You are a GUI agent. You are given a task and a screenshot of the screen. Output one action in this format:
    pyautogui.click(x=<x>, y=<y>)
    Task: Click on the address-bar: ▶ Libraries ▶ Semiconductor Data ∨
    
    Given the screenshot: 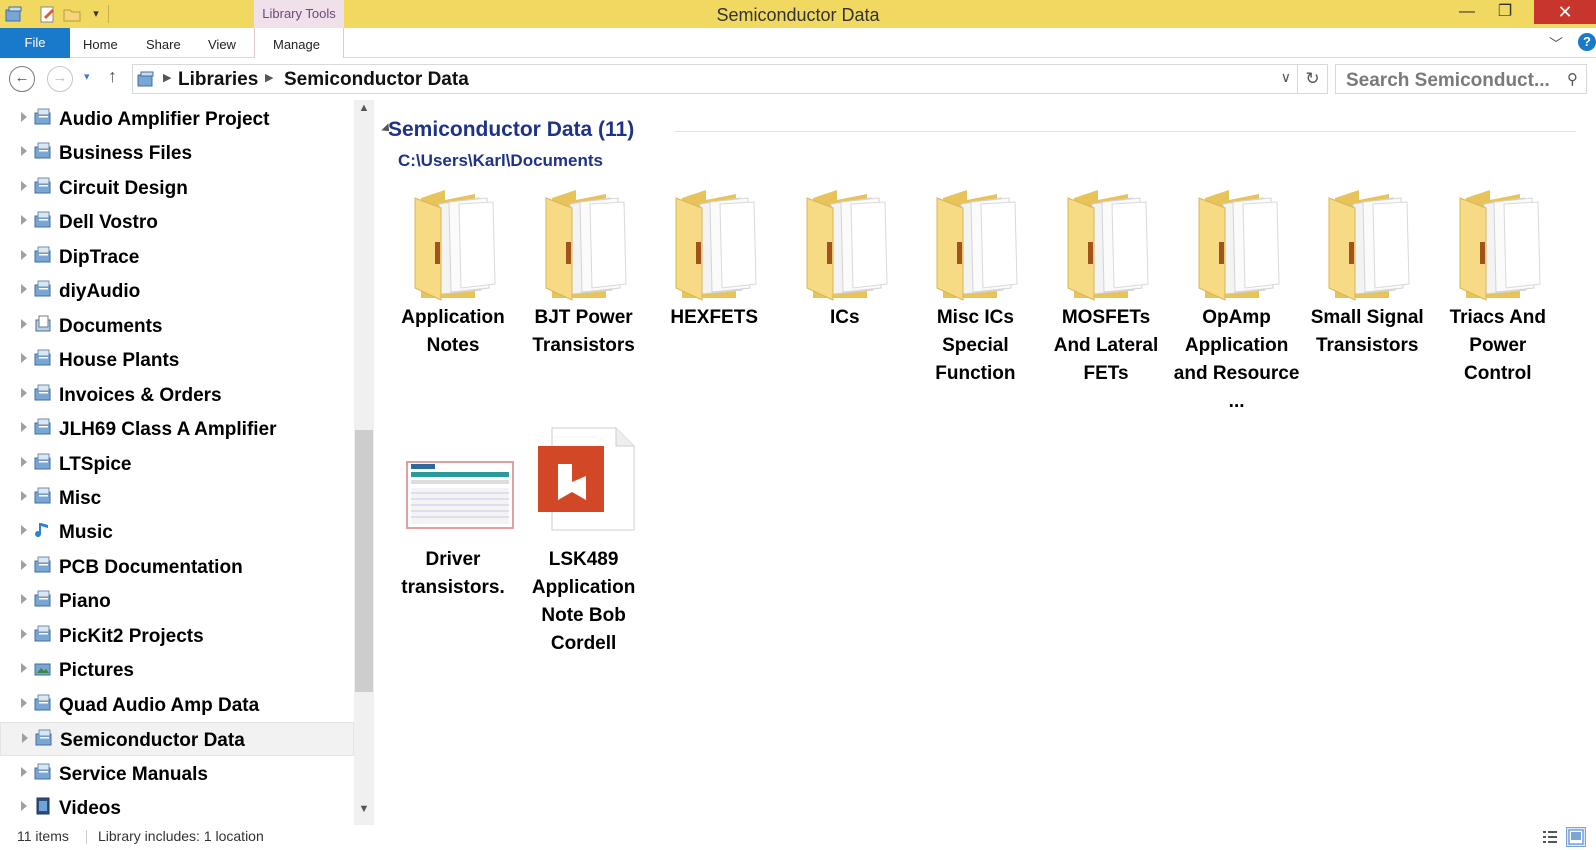 What is the action you would take?
    pyautogui.click(x=715, y=79)
    